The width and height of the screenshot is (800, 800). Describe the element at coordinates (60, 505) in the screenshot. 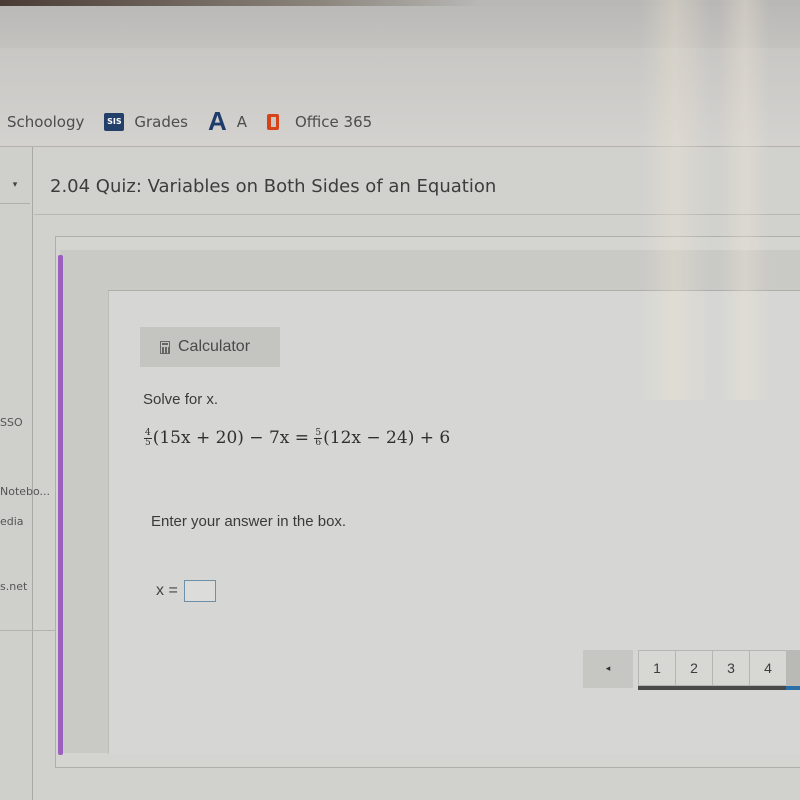

I see `accent-bar` at that location.